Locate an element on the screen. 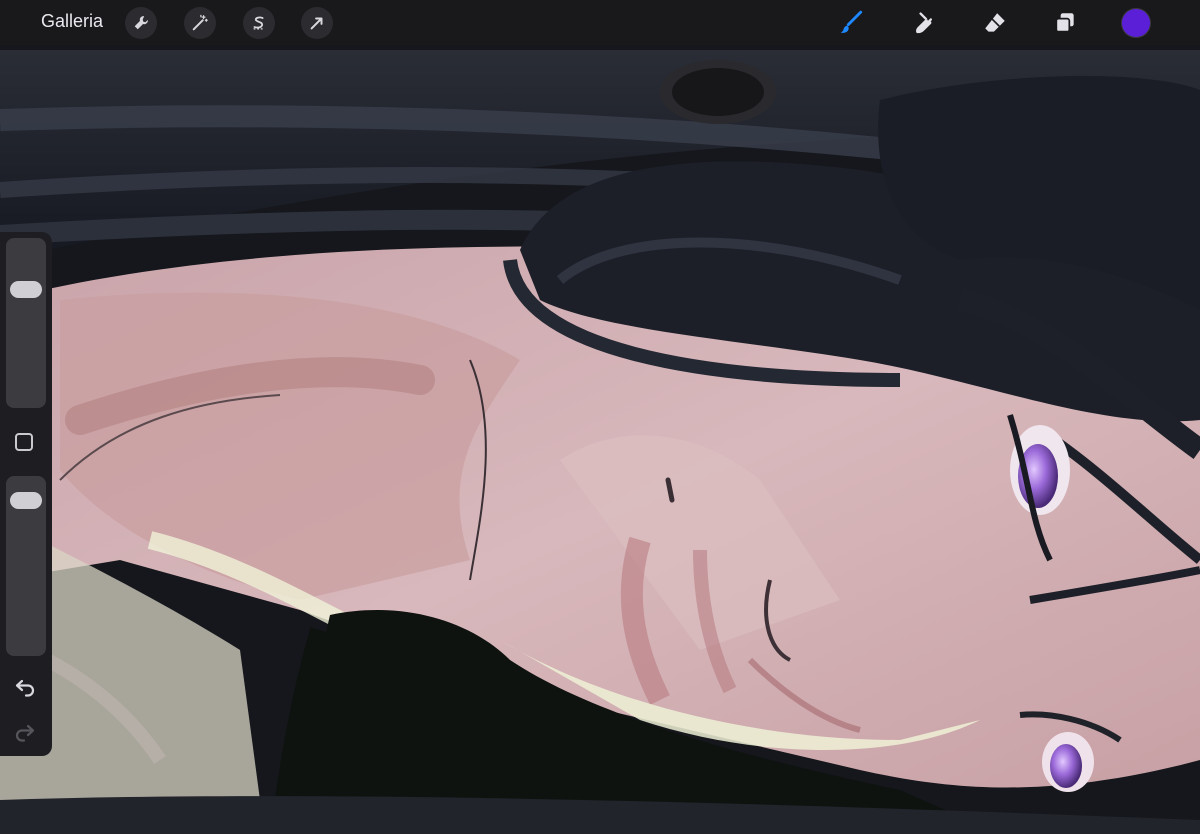 This screenshot has width=1200, height=834. arrow-cursor-icon is located at coordinates (317, 23).